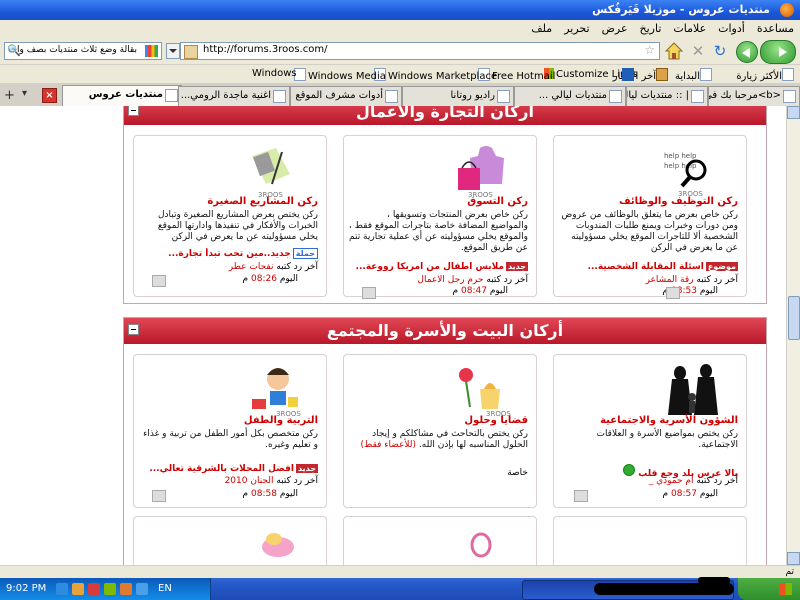 This screenshot has width=800, height=600. Describe the element at coordinates (541, 28) in the screenshot. I see `menu-file: ملف` at that location.